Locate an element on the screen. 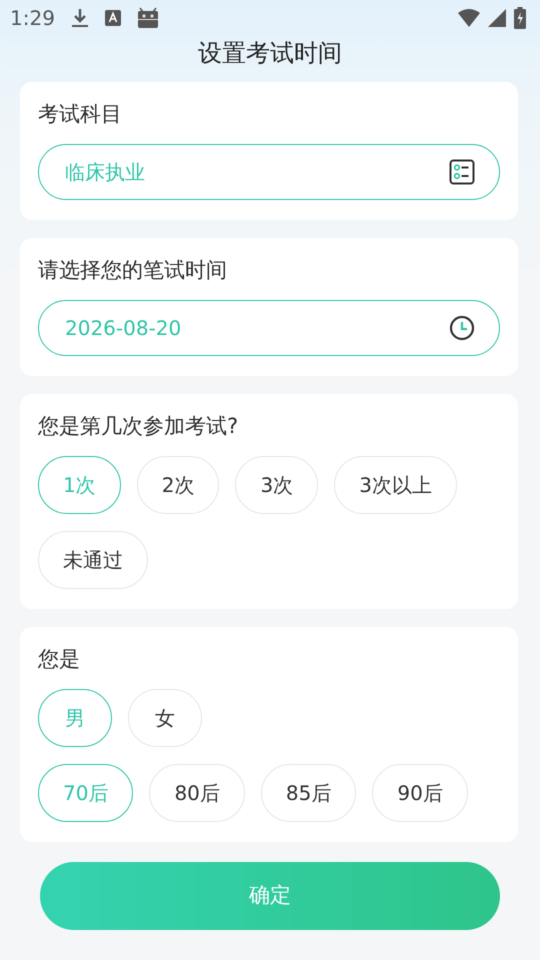 The height and width of the screenshot is (960, 540). option-chip: 3次 is located at coordinates (276, 485).